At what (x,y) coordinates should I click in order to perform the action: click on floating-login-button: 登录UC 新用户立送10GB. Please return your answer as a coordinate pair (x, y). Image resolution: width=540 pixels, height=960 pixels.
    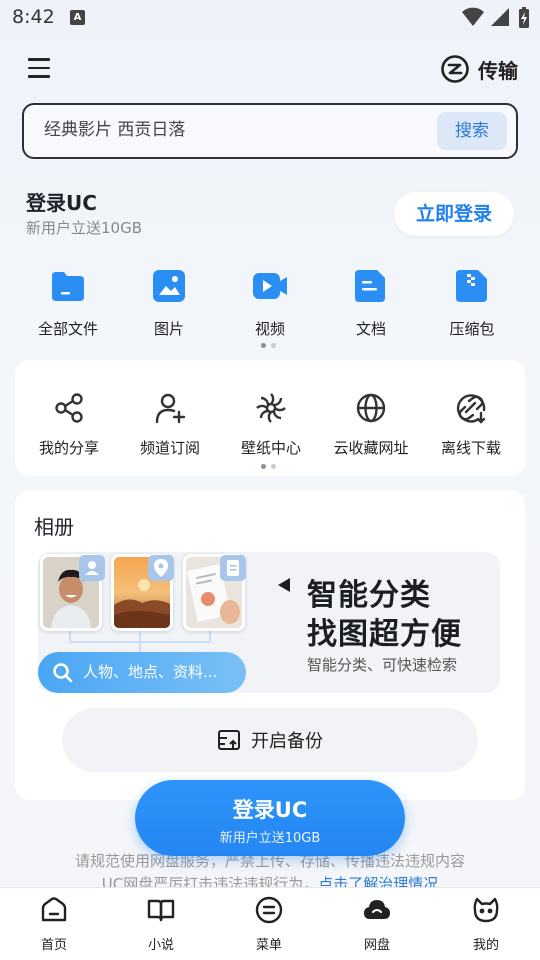
    Looking at the image, I should click on (270, 818).